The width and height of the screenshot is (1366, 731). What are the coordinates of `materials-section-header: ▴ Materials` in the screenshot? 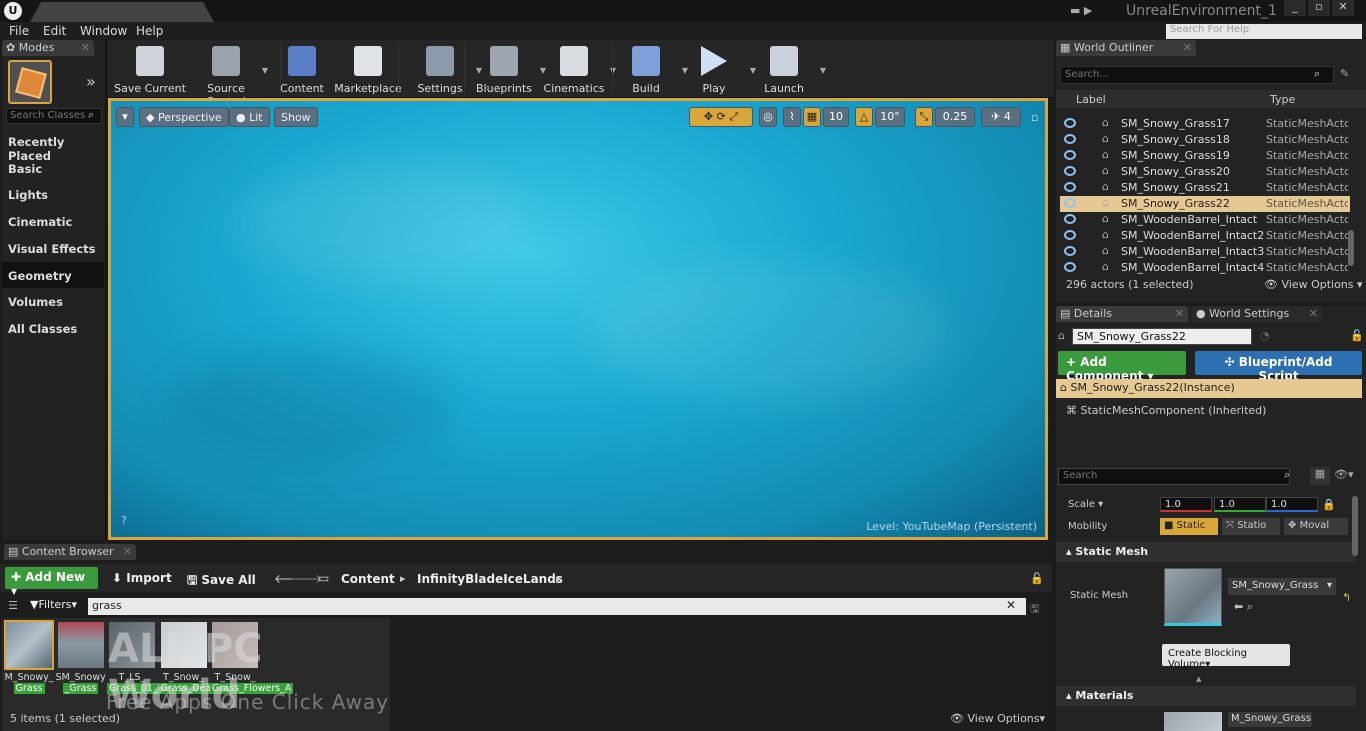 It's located at (1206, 696).